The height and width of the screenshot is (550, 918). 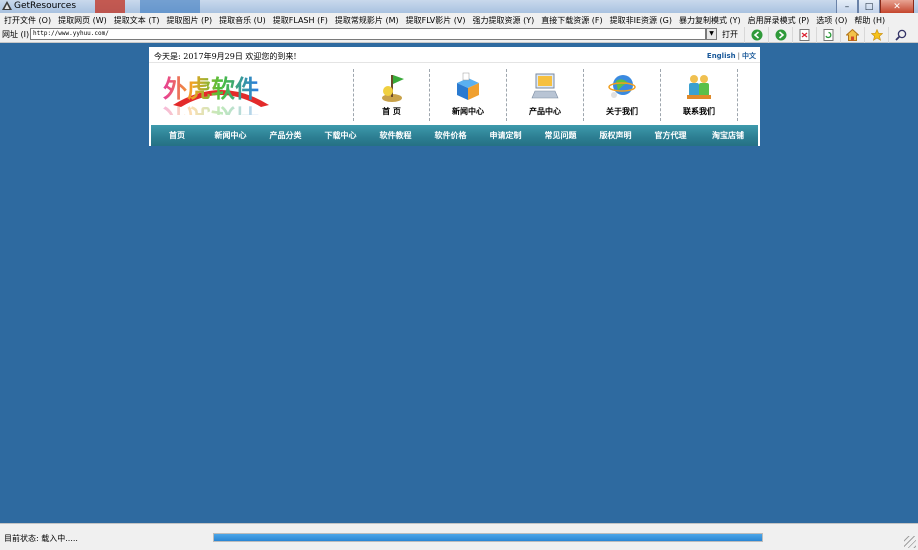 I want to click on language-switch: English | 中文, so click(x=731, y=56).